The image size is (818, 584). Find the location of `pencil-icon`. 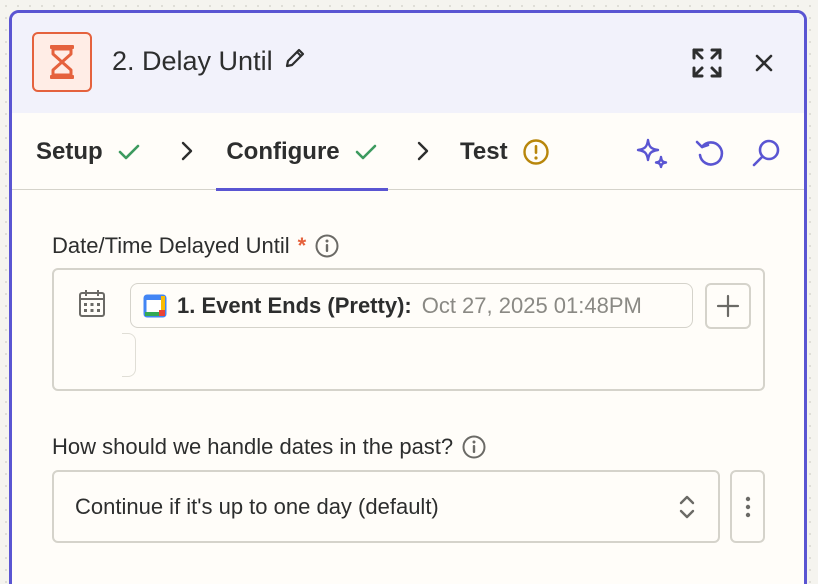

pencil-icon is located at coordinates (295, 61).